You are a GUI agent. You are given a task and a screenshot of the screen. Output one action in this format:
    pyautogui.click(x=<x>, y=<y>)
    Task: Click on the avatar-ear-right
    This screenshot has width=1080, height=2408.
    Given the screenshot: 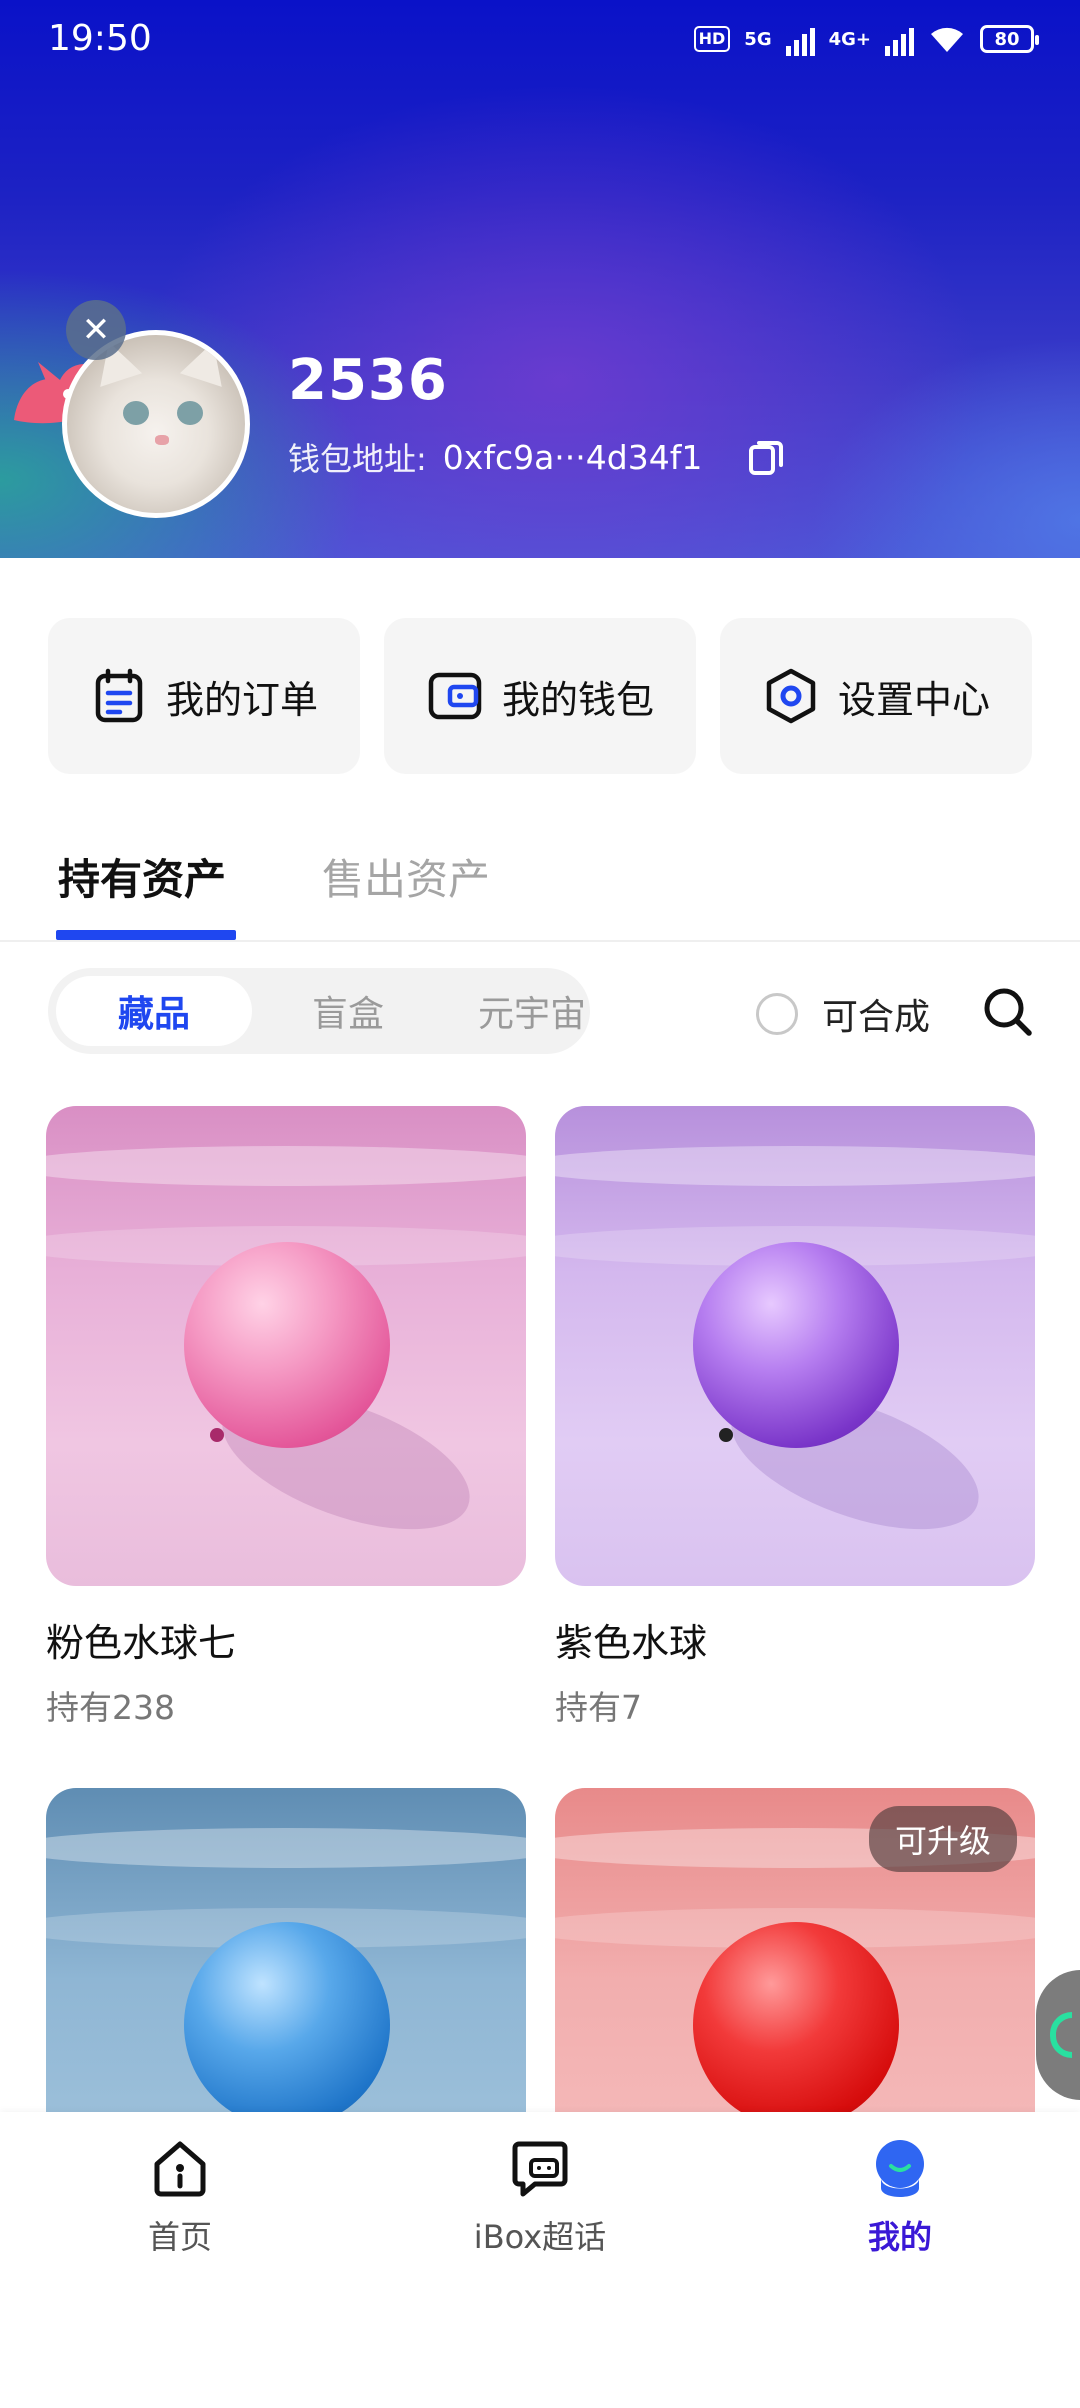 What is the action you would take?
    pyautogui.click(x=207, y=361)
    